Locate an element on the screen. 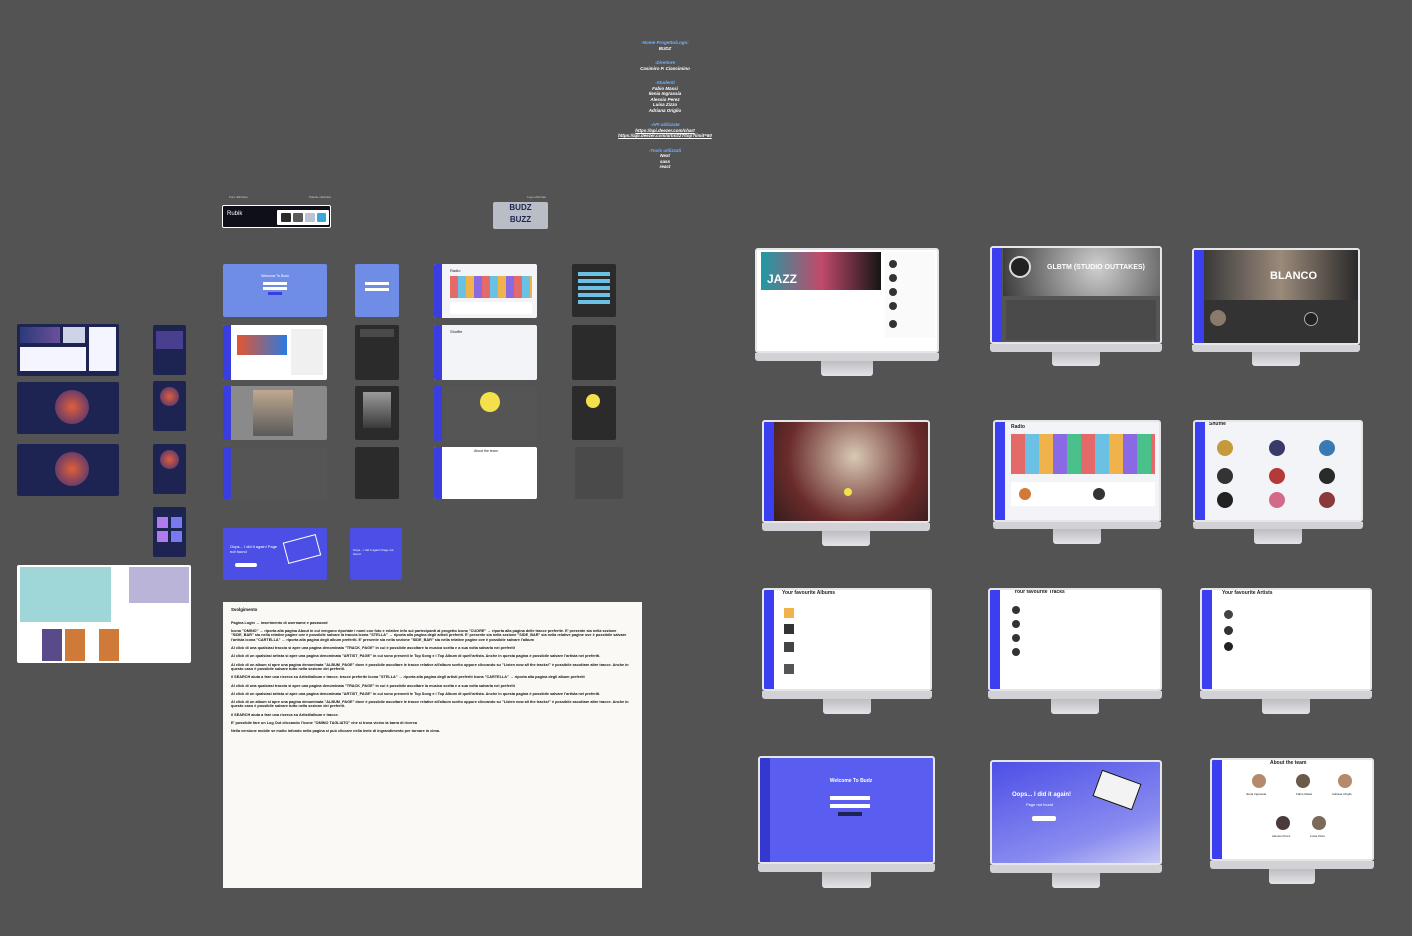 Image resolution: width=1412 pixels, height=936 pixels. logo-label: Logo utilizzato is located at coordinates (537, 197).